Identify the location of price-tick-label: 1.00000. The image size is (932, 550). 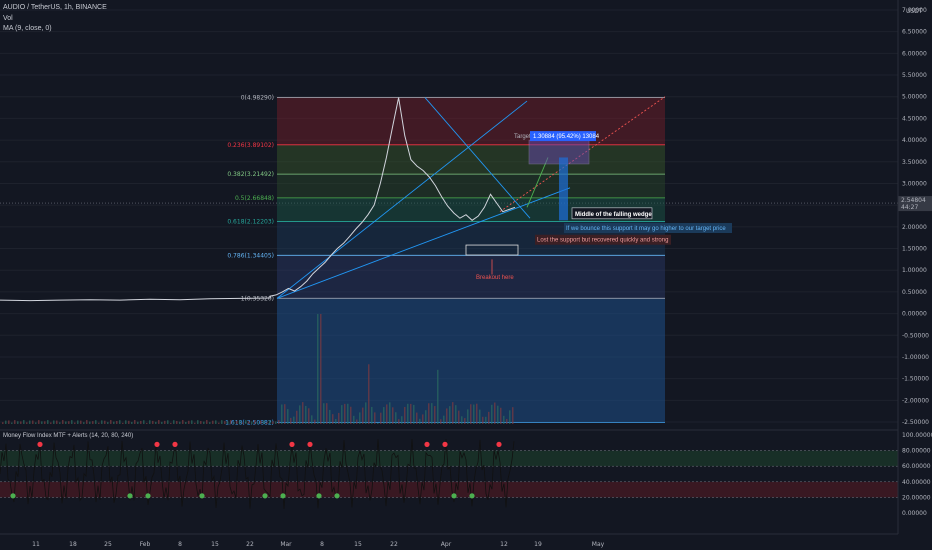
(914, 270).